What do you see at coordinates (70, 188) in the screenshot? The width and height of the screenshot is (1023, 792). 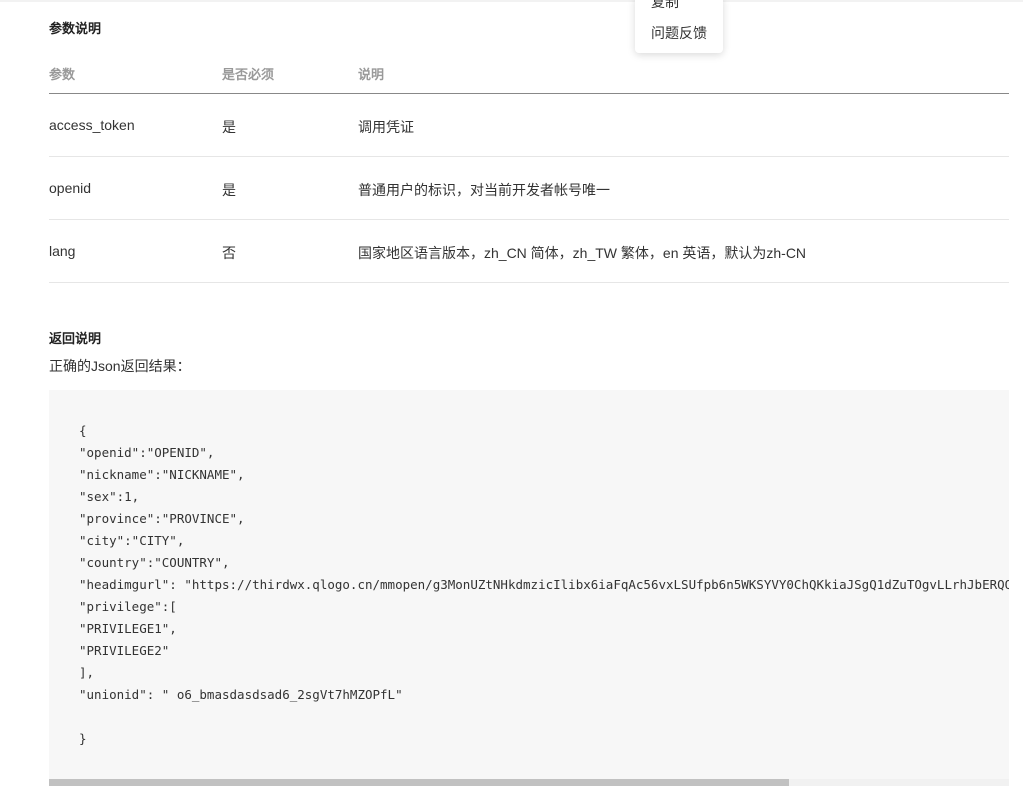 I see `param-name: openid` at bounding box center [70, 188].